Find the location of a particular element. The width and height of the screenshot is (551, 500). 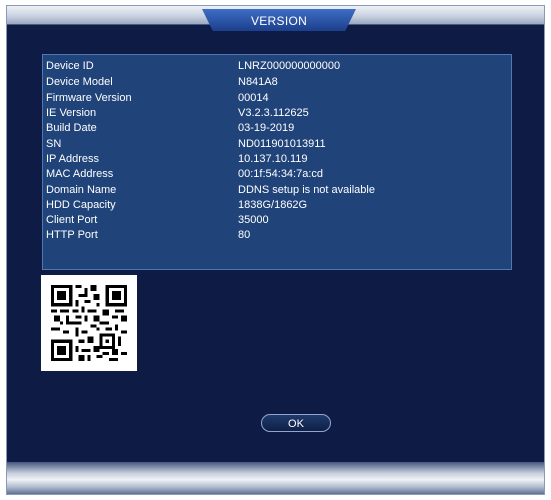

info-value: DDNS setup is not available is located at coordinates (306, 190).